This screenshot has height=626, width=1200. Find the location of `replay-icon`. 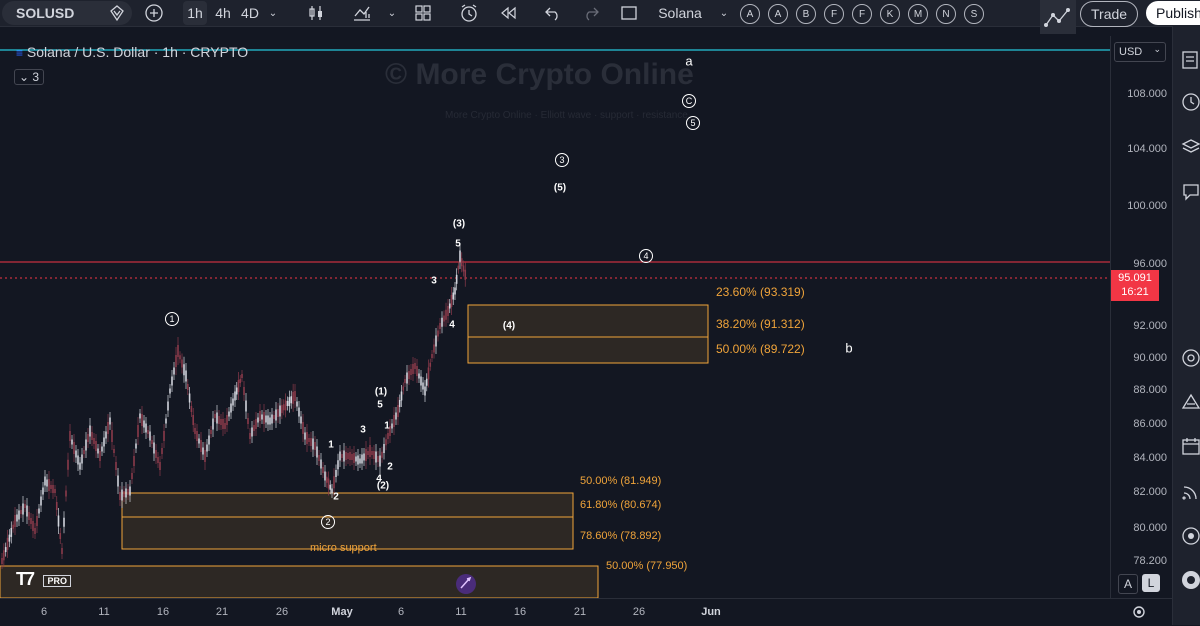

replay-icon is located at coordinates (508, 13).